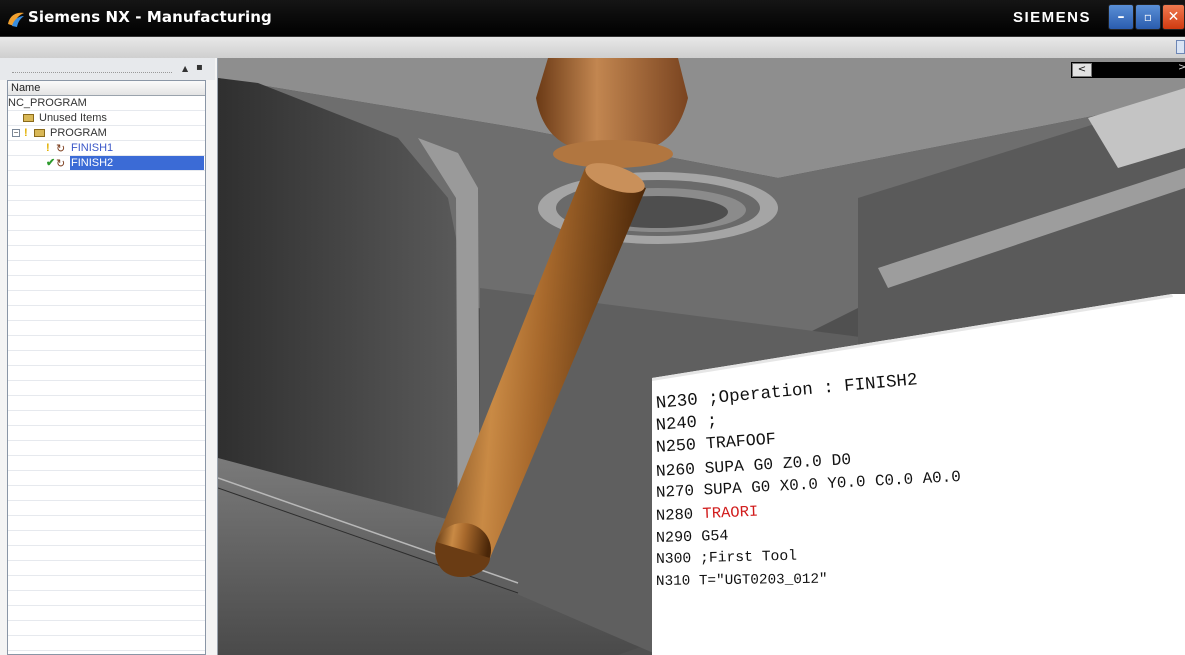 This screenshot has height=655, width=1185. I want to click on maximize-button: ▫, so click(1148, 17).